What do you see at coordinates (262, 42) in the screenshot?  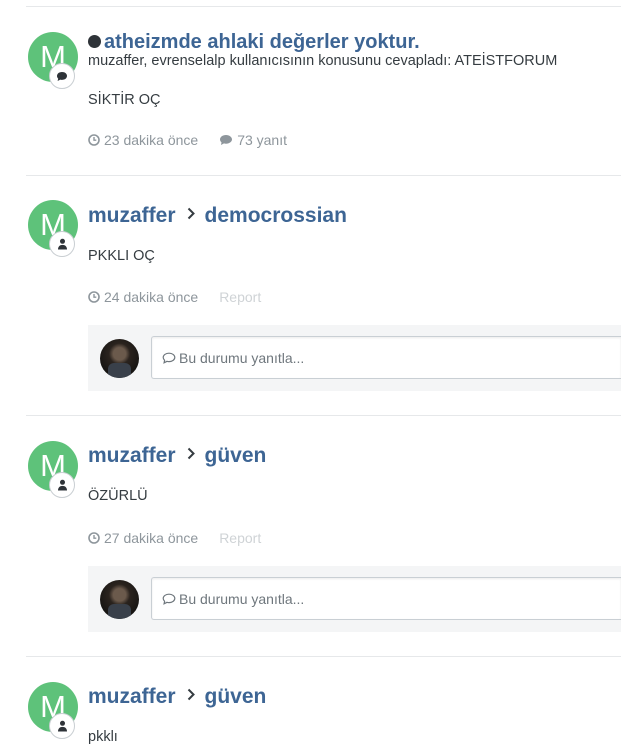 I see `topic-title: atheizmde ahlaki değerler yoktur.` at bounding box center [262, 42].